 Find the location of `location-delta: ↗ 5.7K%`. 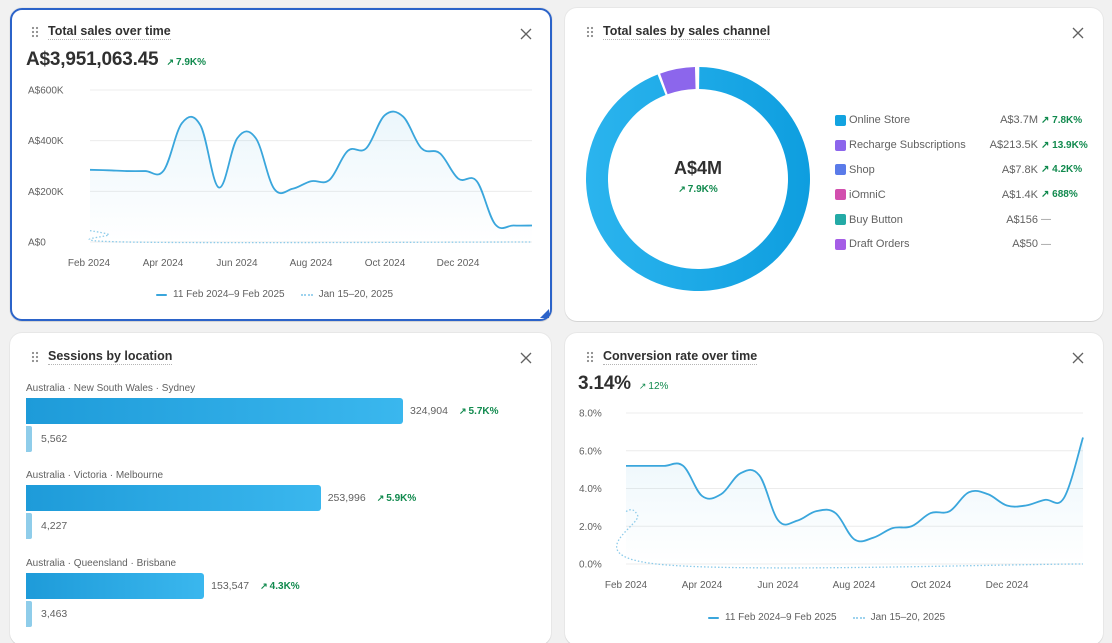

location-delta: ↗ 5.7K% is located at coordinates (479, 411).